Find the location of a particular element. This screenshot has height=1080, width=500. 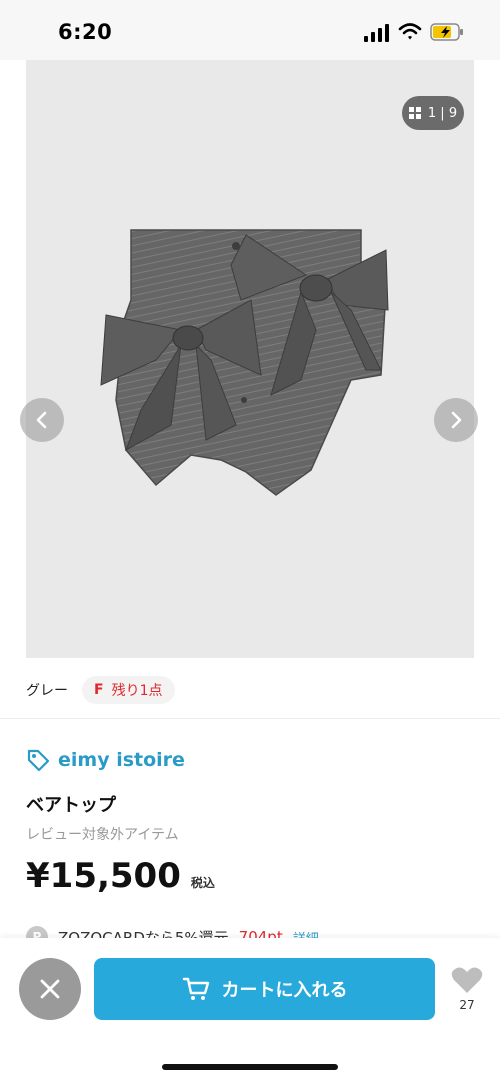

cellular-signal-icon is located at coordinates (376, 33).